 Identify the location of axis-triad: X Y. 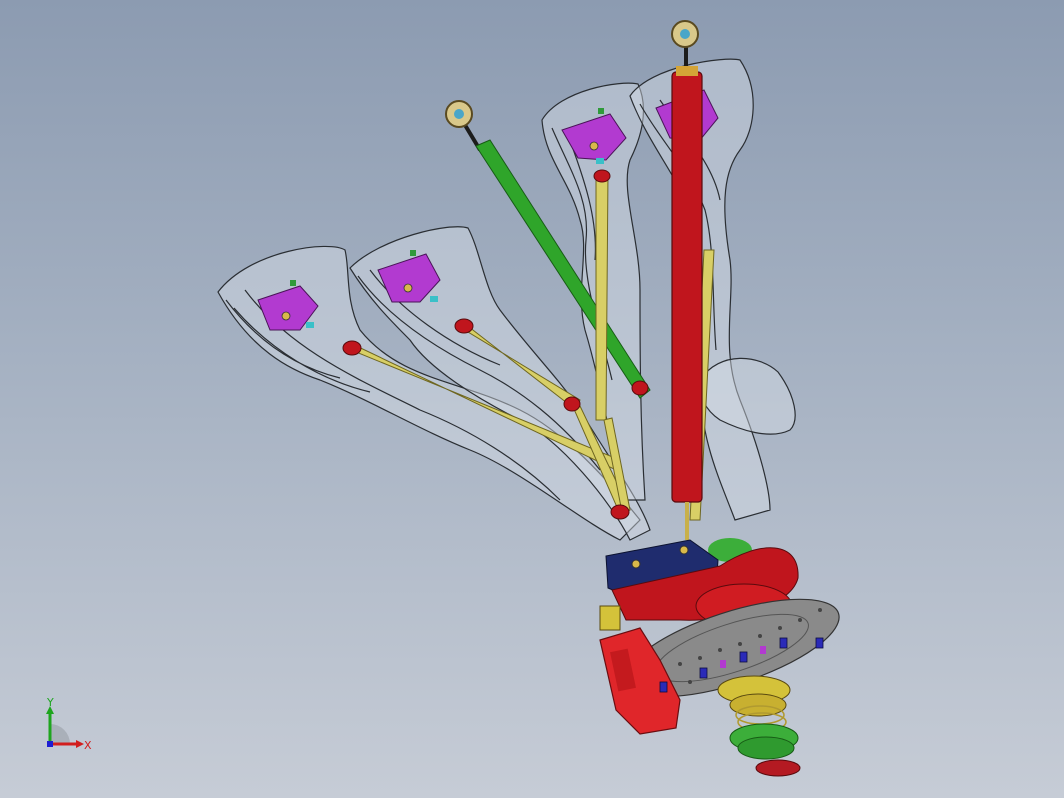
(69, 725).